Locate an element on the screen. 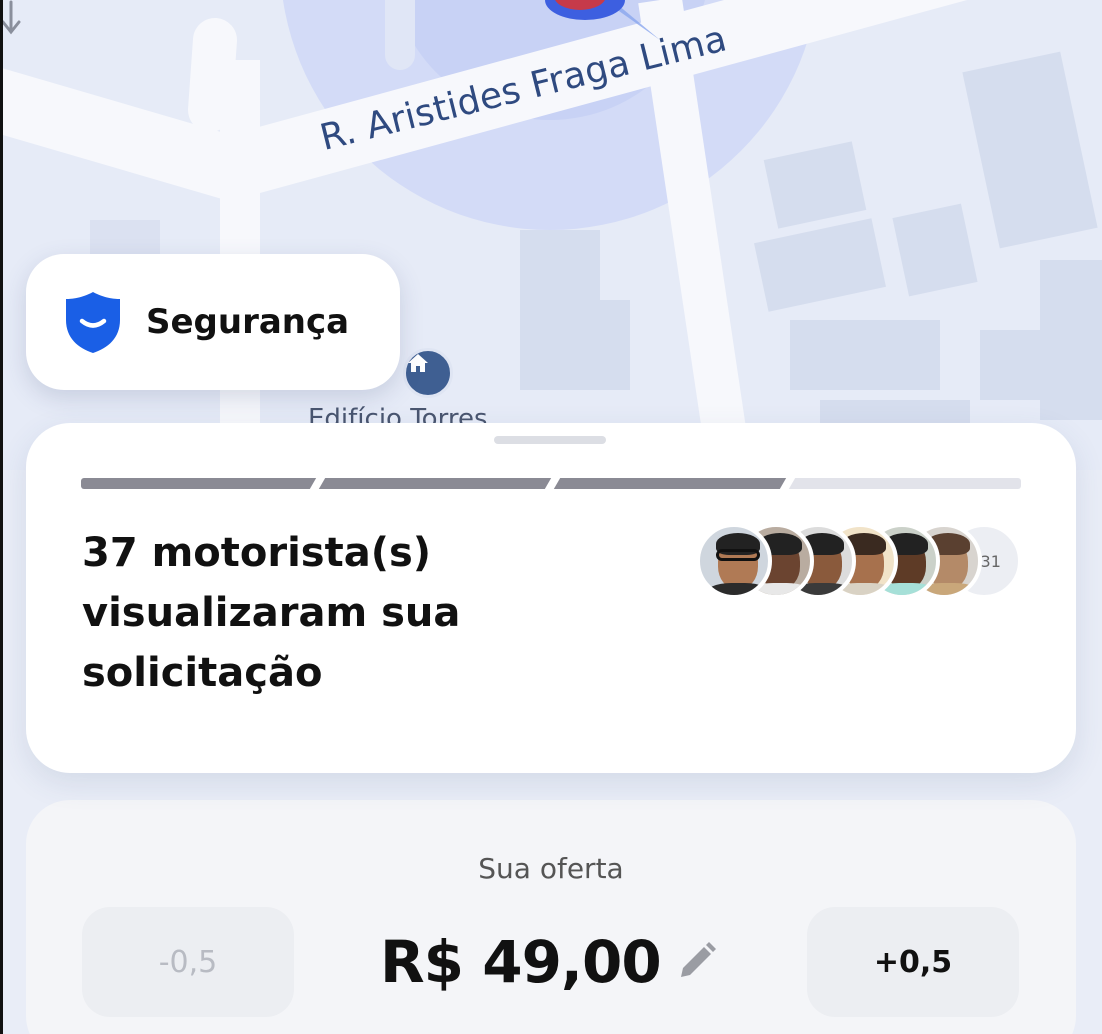  pencil-icon is located at coordinates (696, 962).